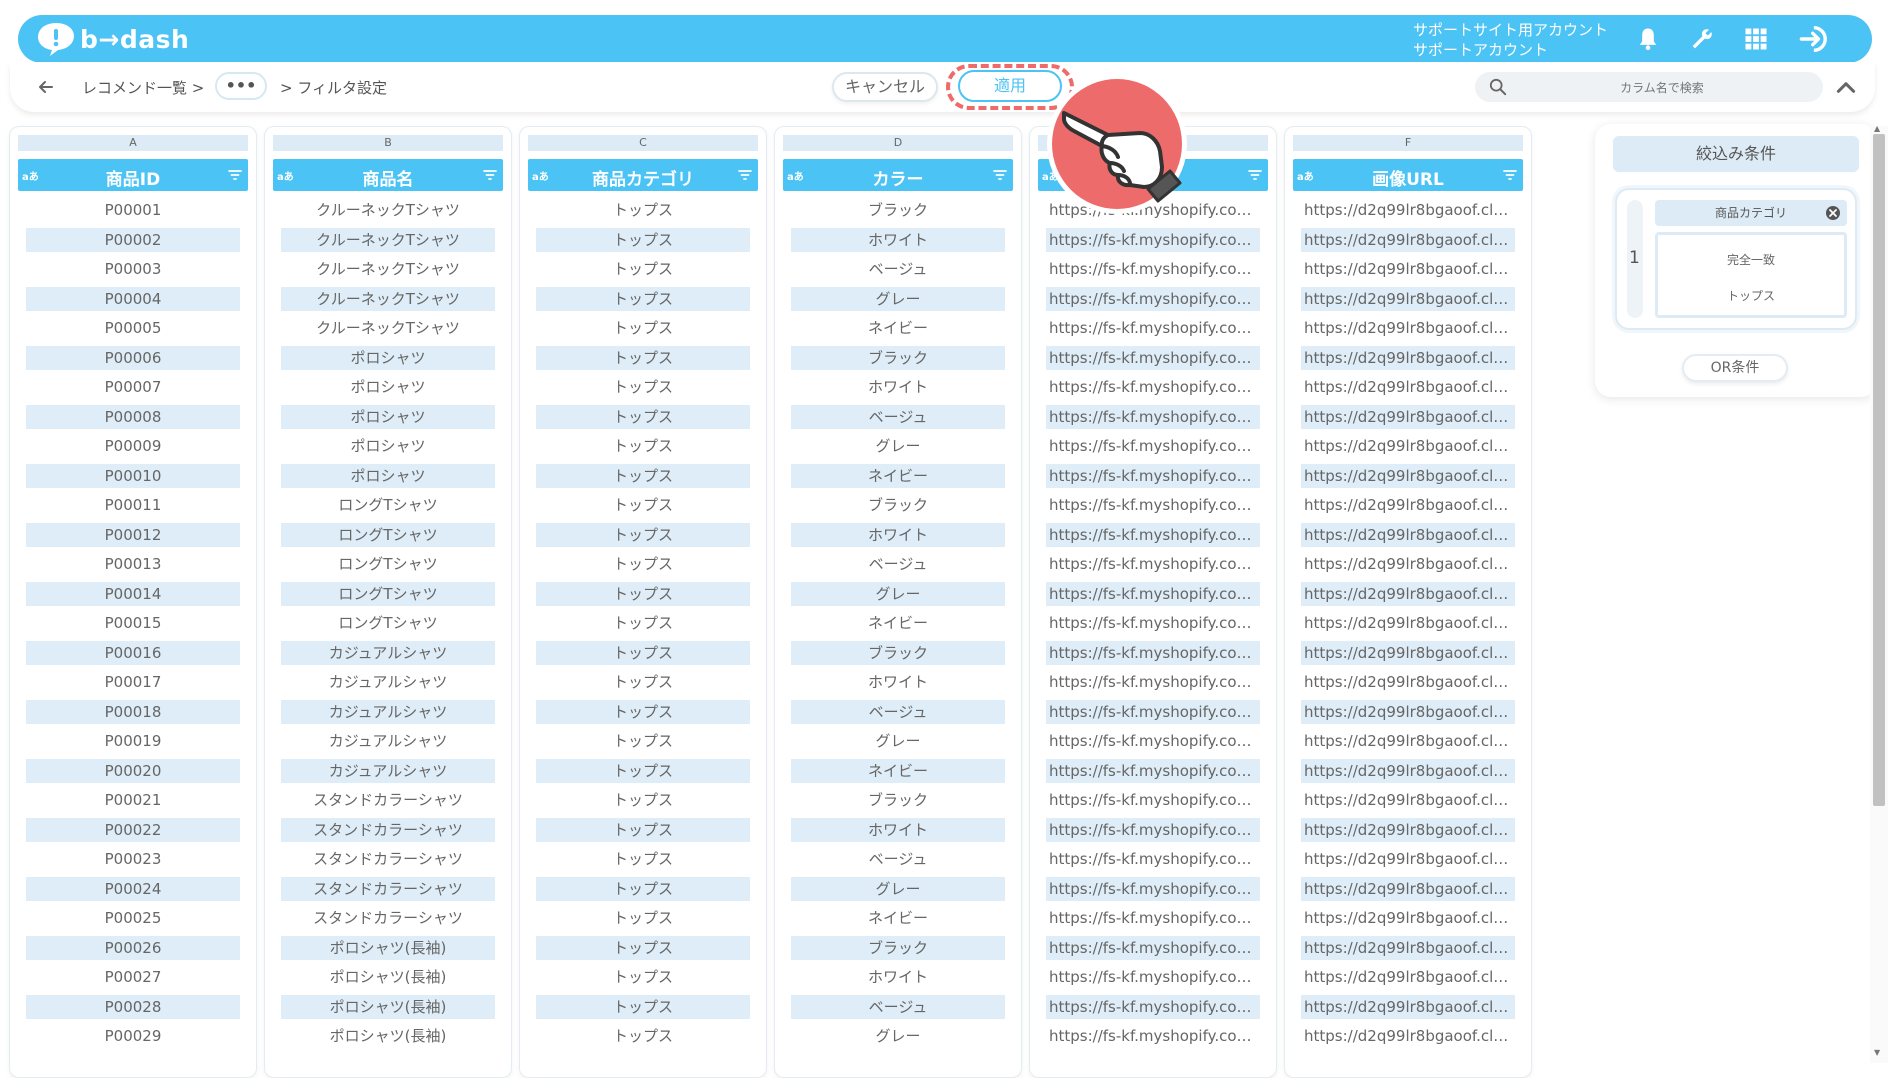 This screenshot has height=1078, width=1890. I want to click on column-header: aあ カラー, so click(898, 175).